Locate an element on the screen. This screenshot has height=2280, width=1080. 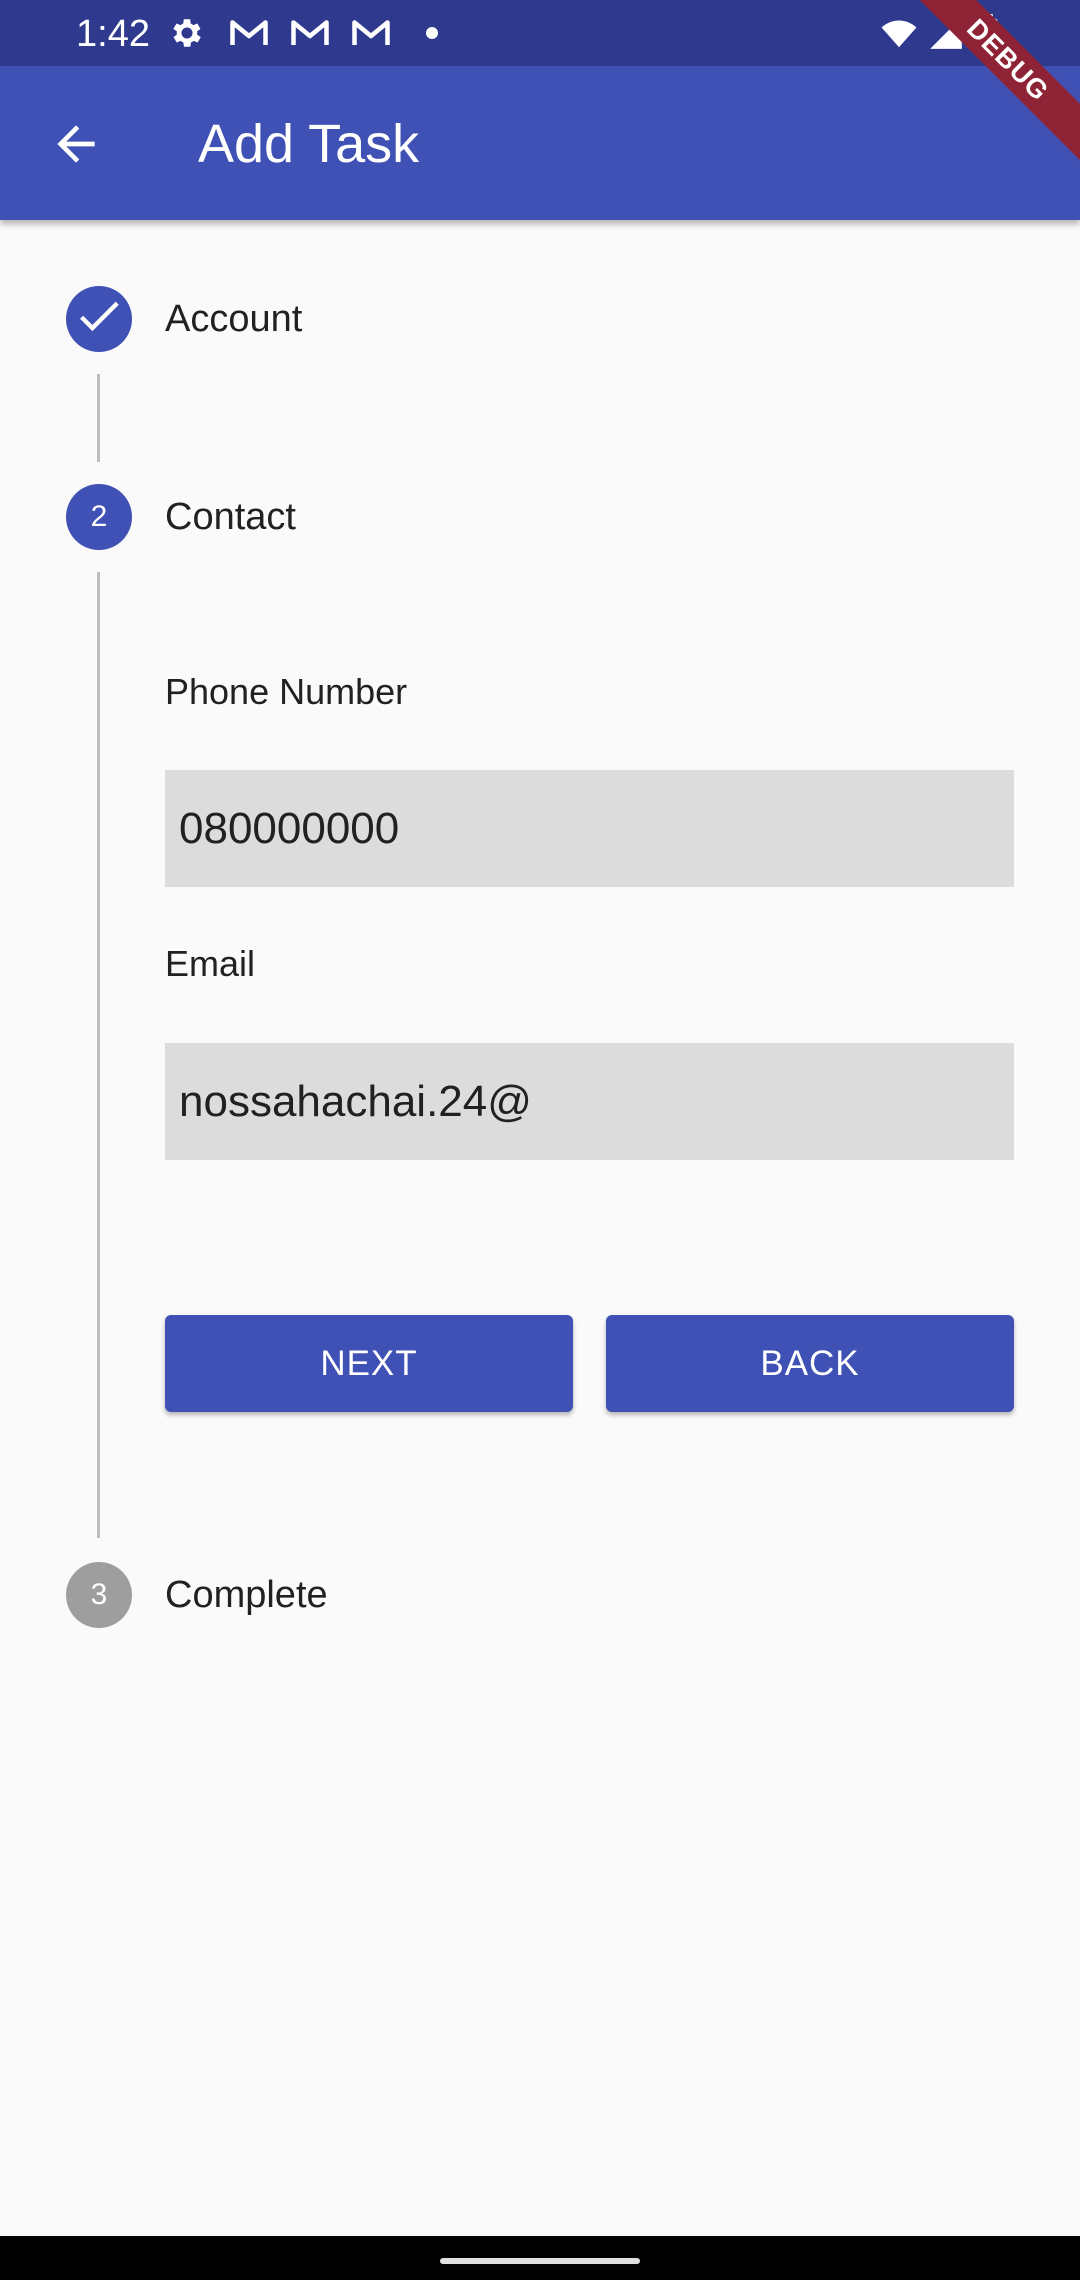
status-bar: 1:42 is located at coordinates (540, 33).